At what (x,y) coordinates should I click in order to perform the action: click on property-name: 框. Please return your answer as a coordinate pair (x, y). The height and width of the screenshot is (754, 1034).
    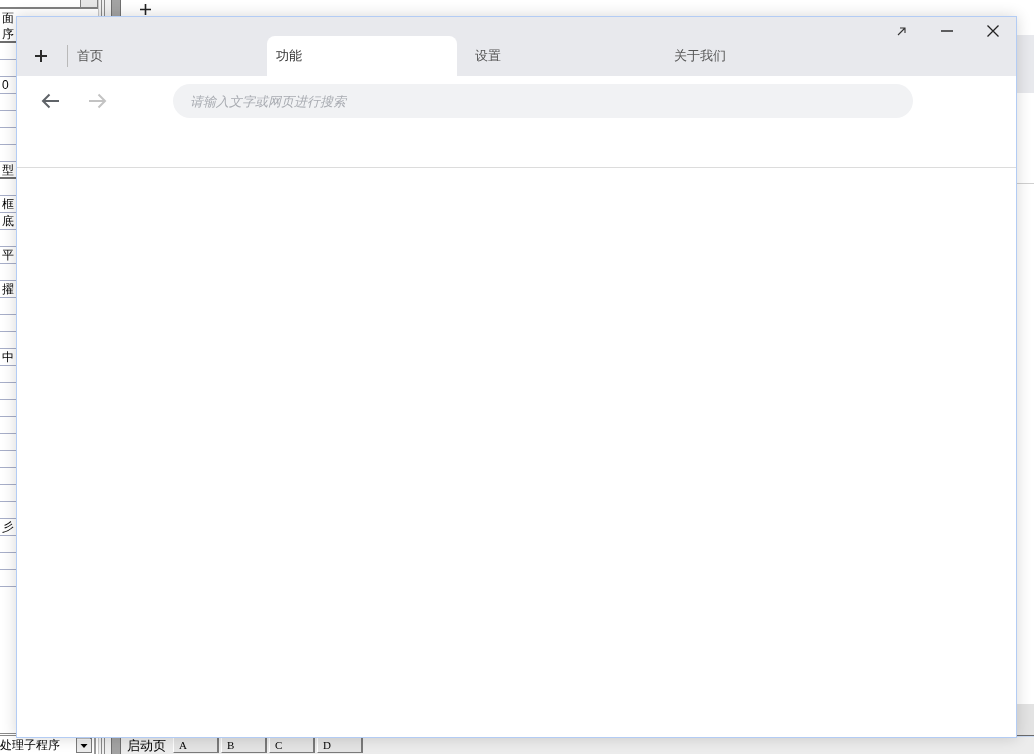
    Looking at the image, I should click on (7, 204).